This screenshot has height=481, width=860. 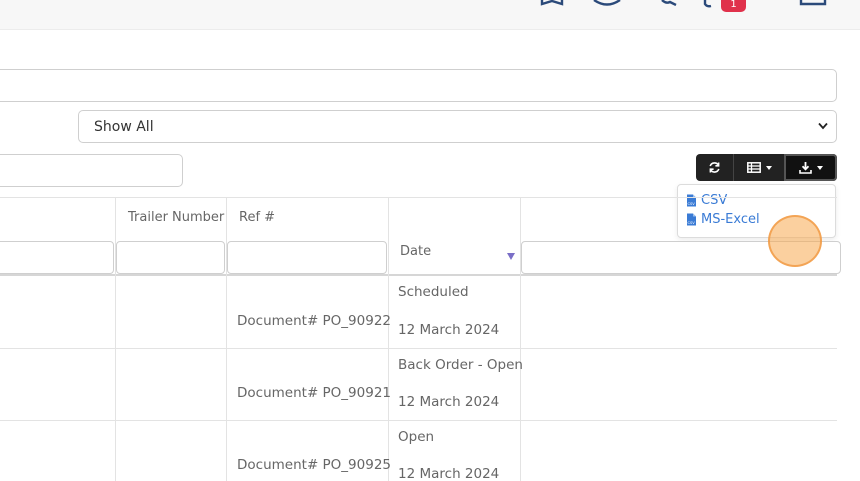 What do you see at coordinates (511, 256) in the screenshot?
I see `sort-desc-icon` at bounding box center [511, 256].